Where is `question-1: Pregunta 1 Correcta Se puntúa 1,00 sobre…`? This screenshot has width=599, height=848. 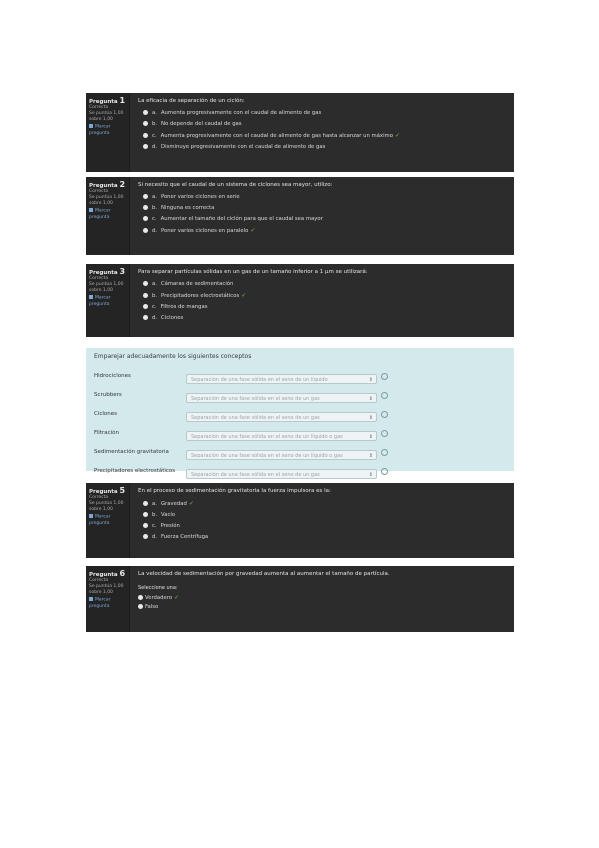 question-1: Pregunta 1 Correcta Se puntúa 1,00 sobre… is located at coordinates (300, 132).